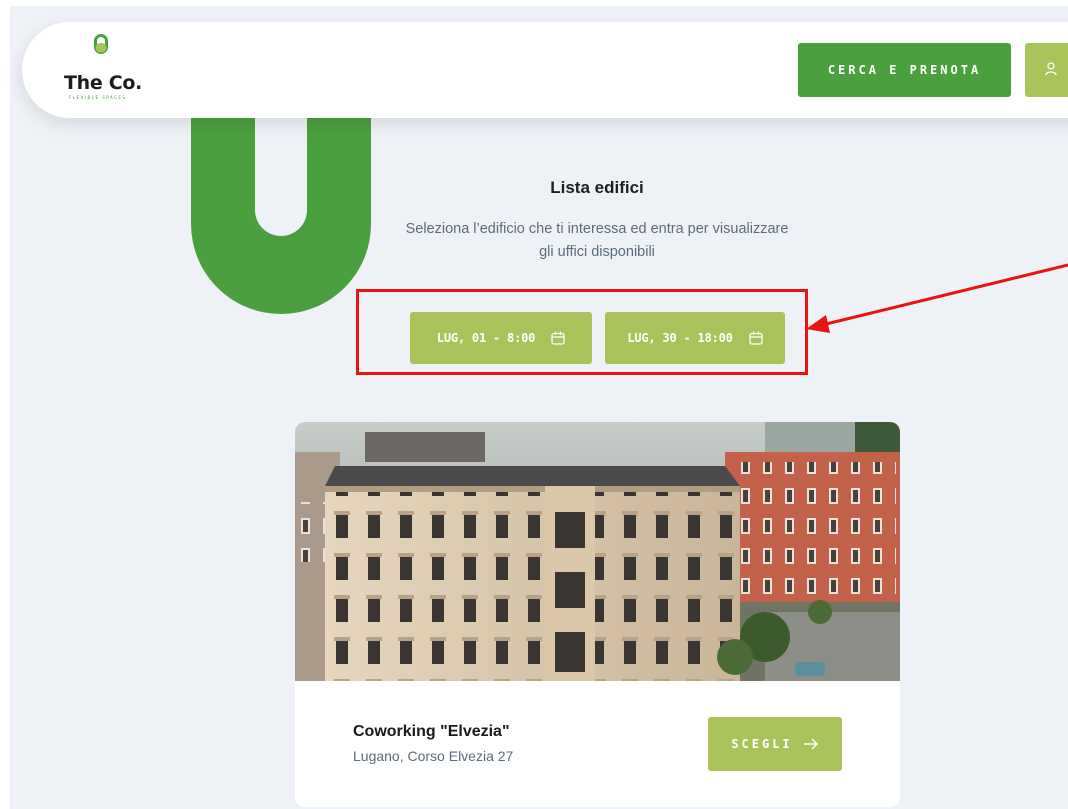 The image size is (1068, 809). Describe the element at coordinates (433, 756) in the screenshot. I see `building-address: Lugano, Corso Elvezia 27` at that location.